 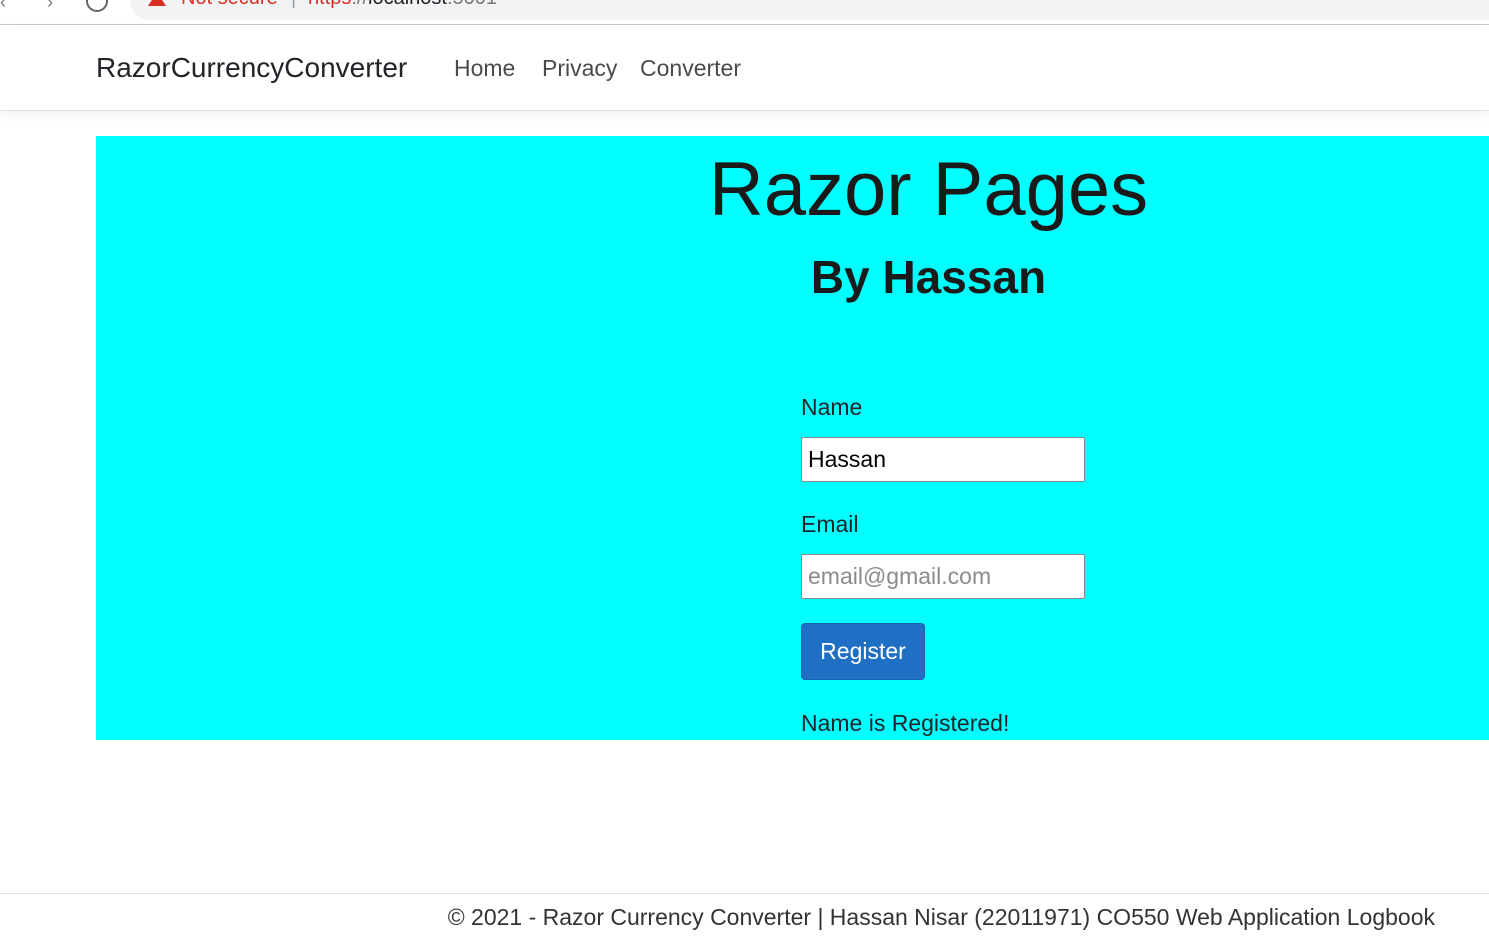 I want to click on email-input, so click(x=943, y=576).